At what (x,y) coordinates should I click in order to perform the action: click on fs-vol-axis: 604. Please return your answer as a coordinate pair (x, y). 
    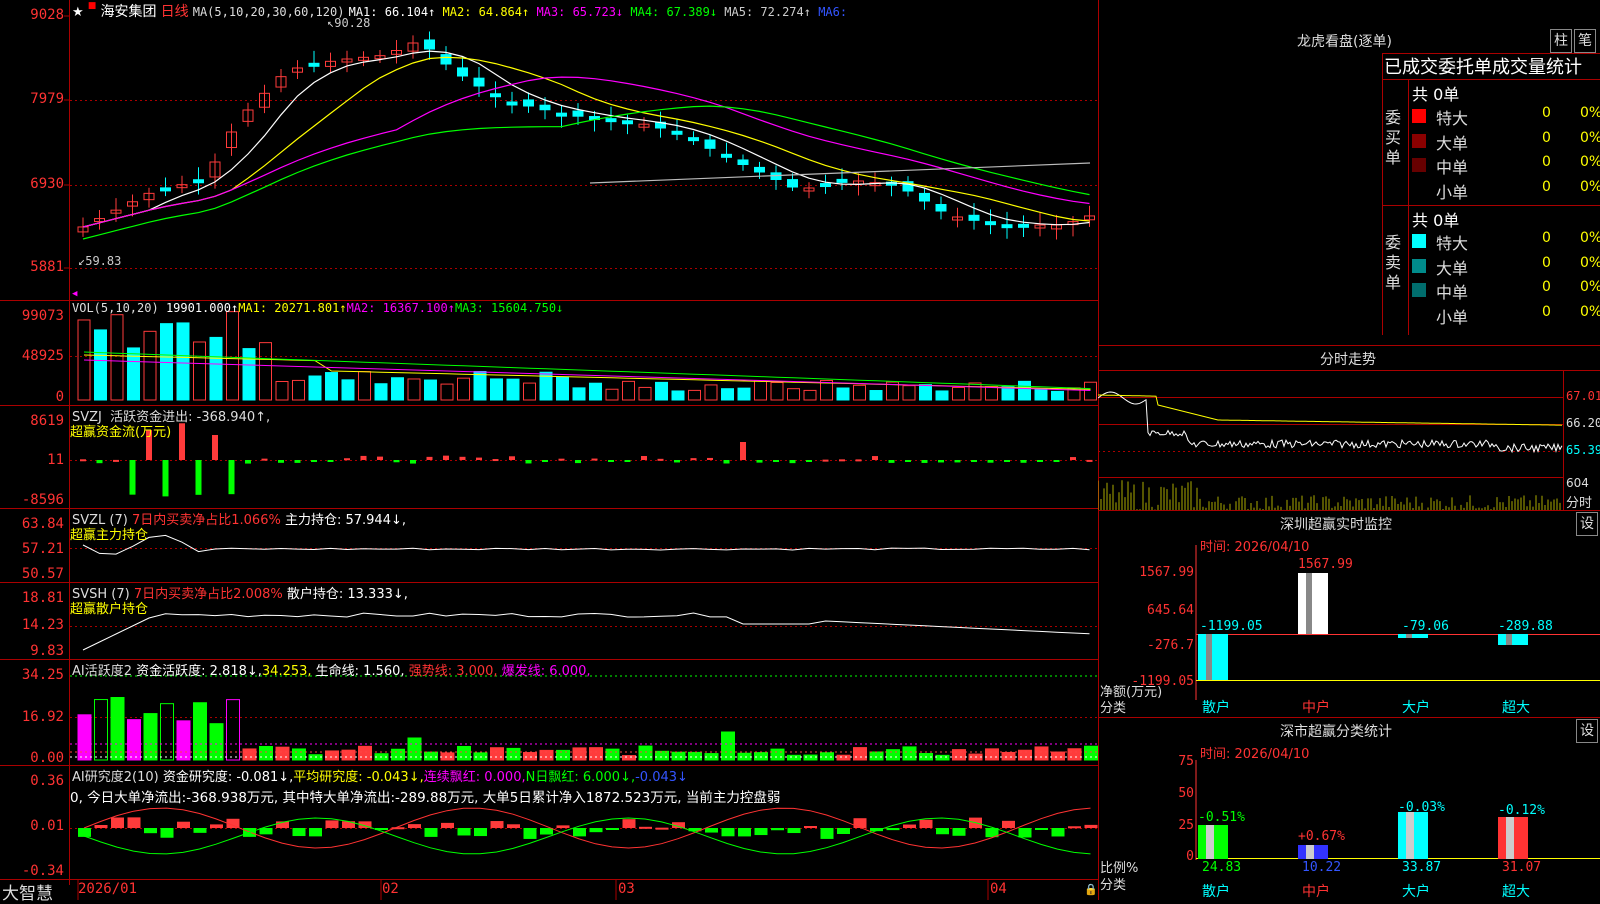
    Looking at the image, I should click on (1577, 483).